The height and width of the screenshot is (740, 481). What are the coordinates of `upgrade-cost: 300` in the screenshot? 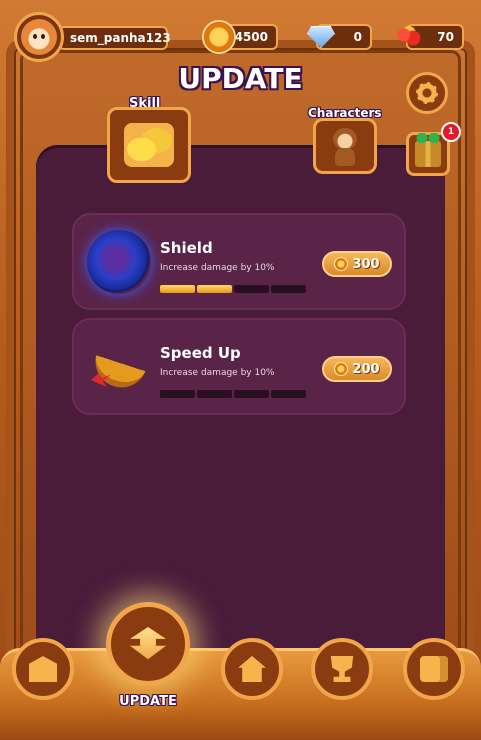 It's located at (366, 264).